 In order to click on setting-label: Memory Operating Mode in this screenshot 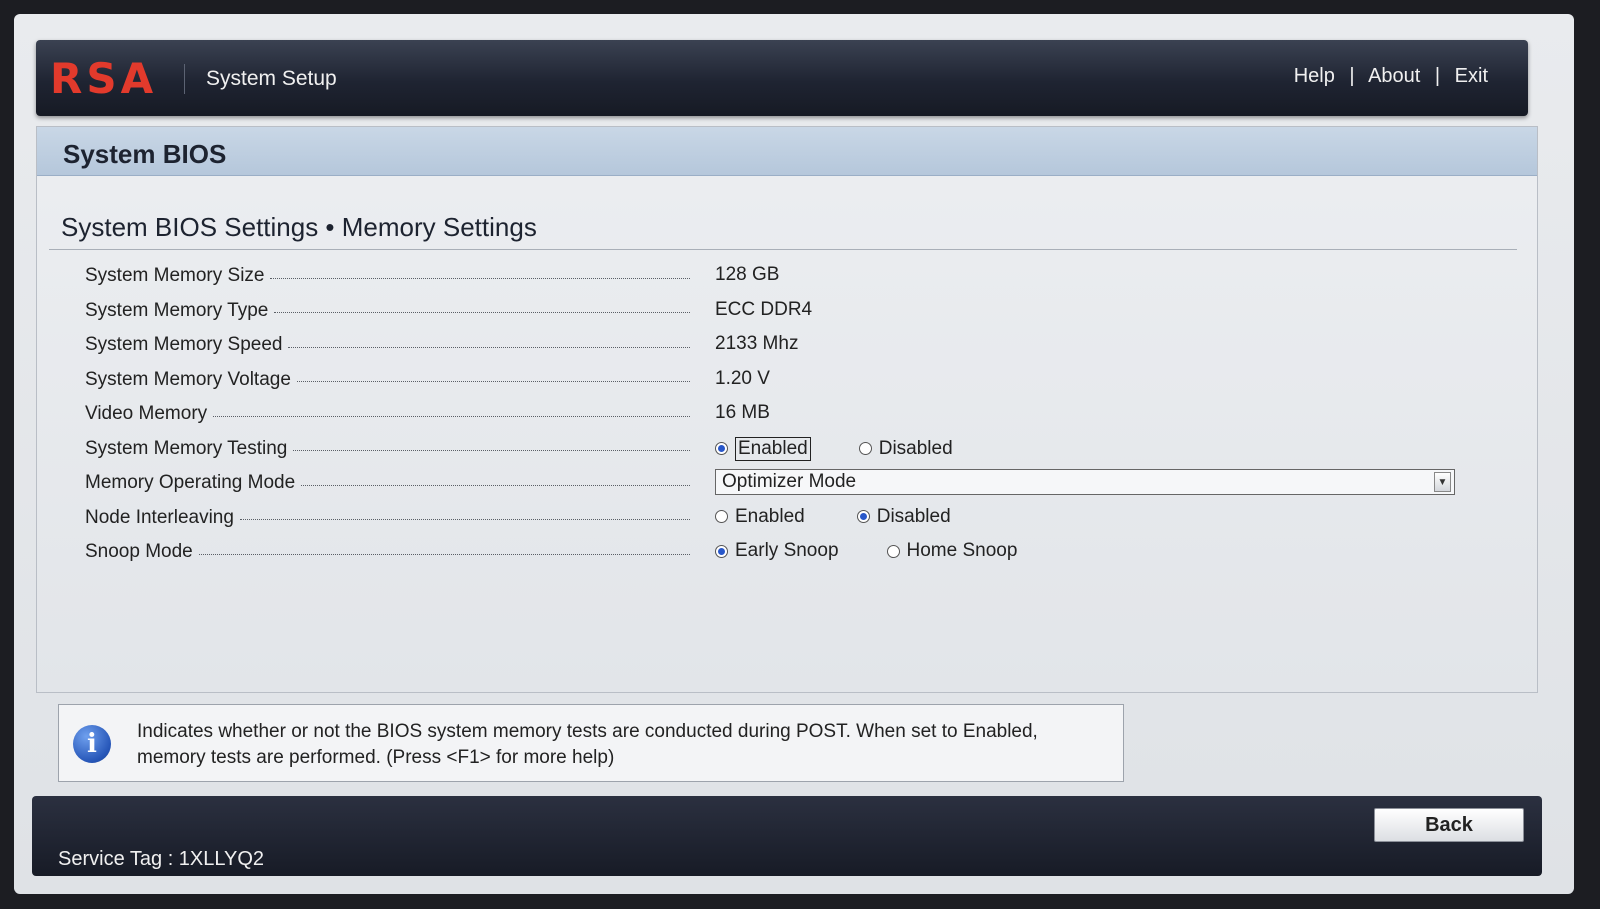, I will do `click(190, 482)`.